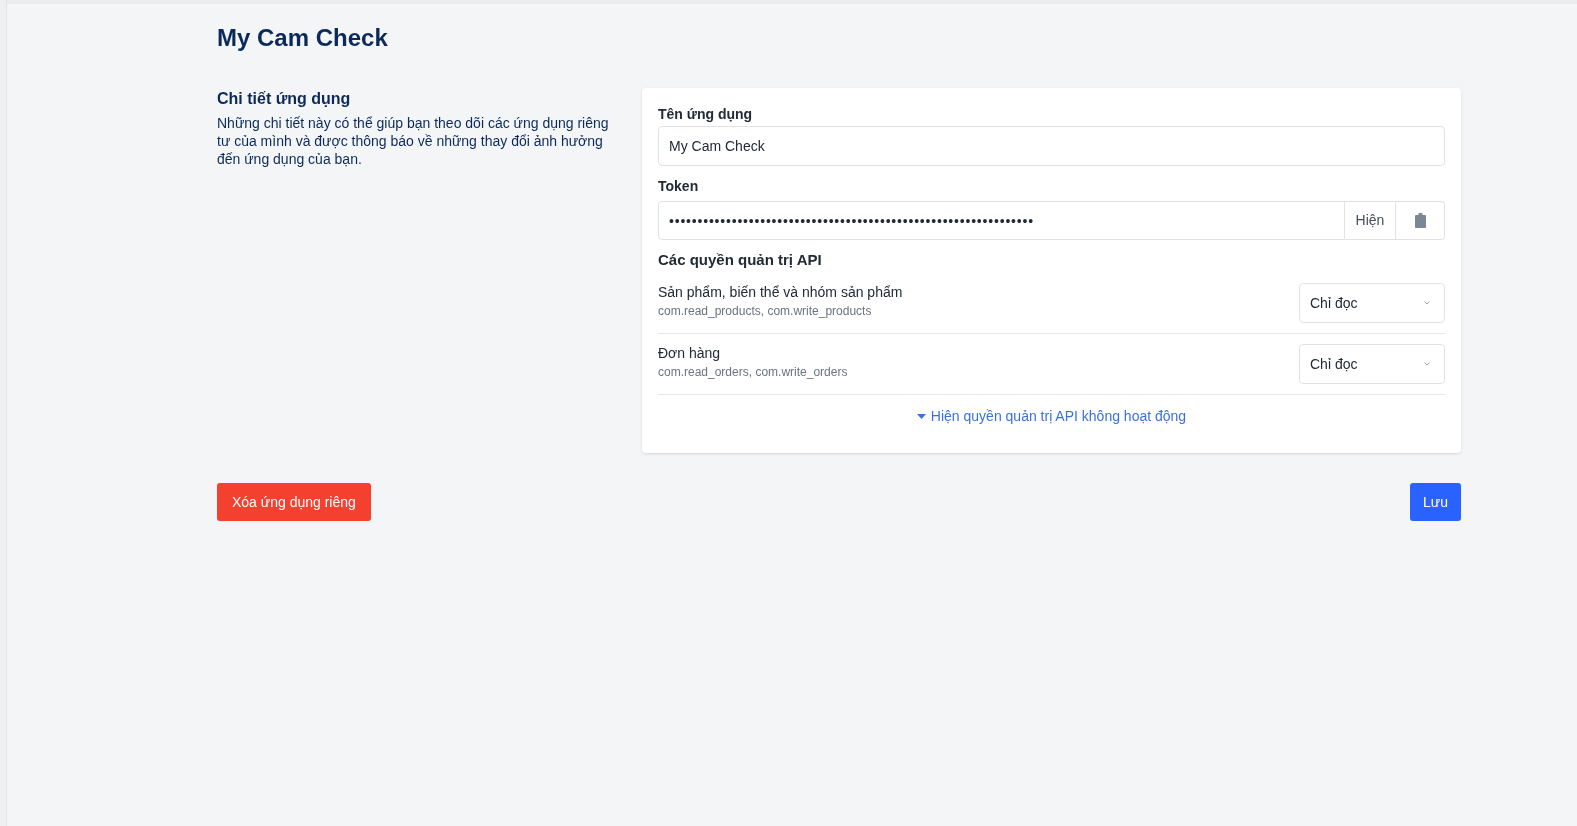 This screenshot has width=1577, height=826. What do you see at coordinates (689, 353) in the screenshot?
I see `permission-name: Đơn hàng` at bounding box center [689, 353].